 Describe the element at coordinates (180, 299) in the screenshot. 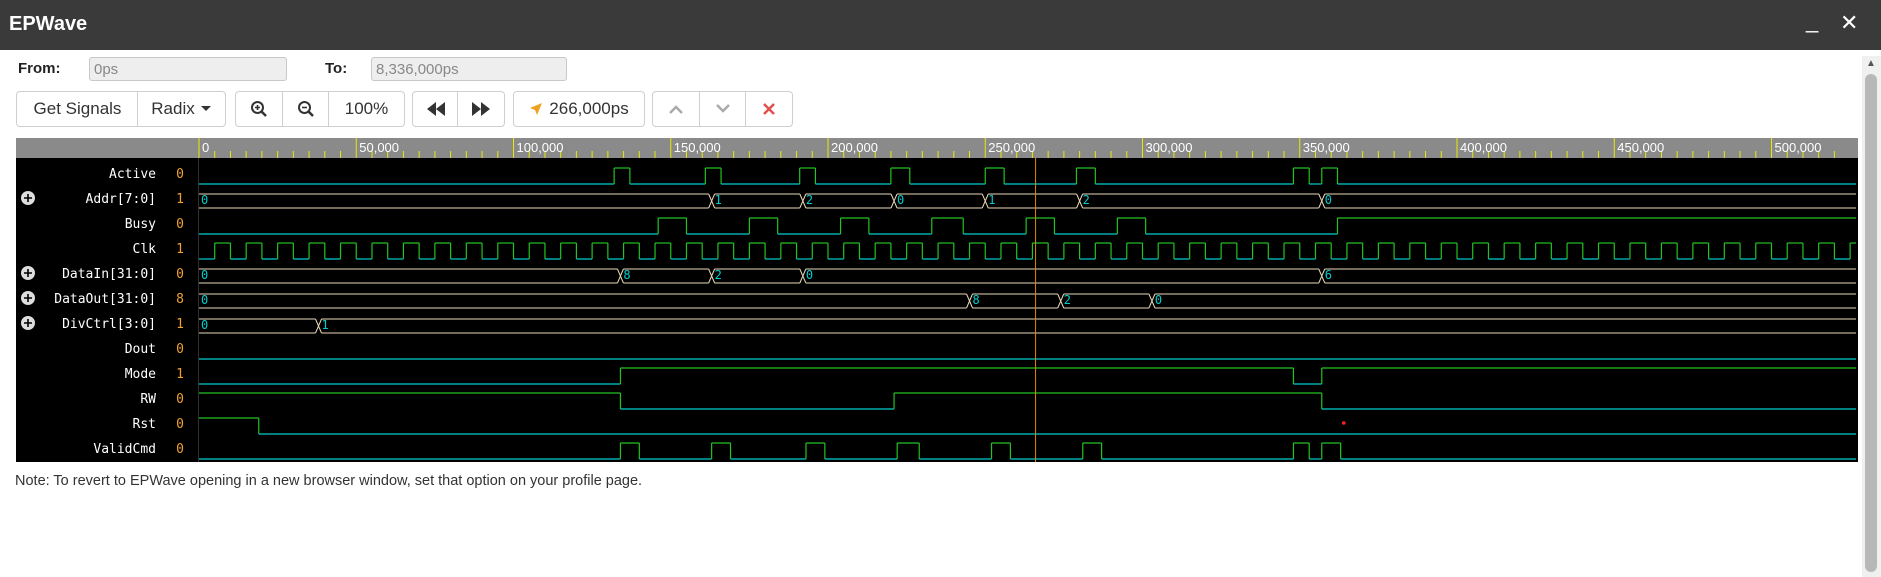

I see `signal-value: 8` at that location.